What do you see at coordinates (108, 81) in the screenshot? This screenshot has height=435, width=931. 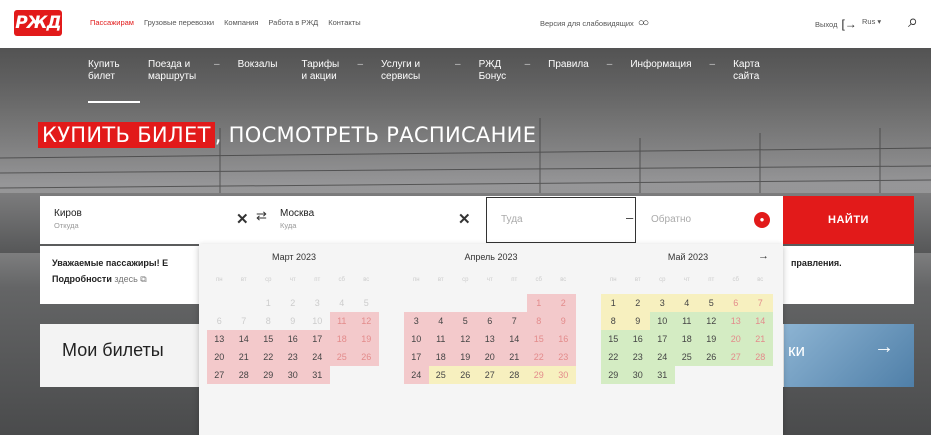 I see `main-nav-buy-ticket: Купить билет` at bounding box center [108, 81].